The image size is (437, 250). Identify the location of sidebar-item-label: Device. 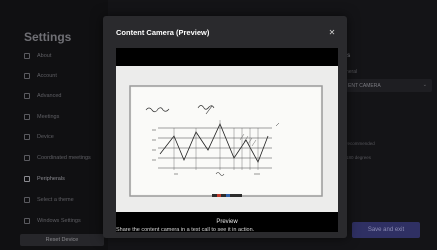
(45, 137).